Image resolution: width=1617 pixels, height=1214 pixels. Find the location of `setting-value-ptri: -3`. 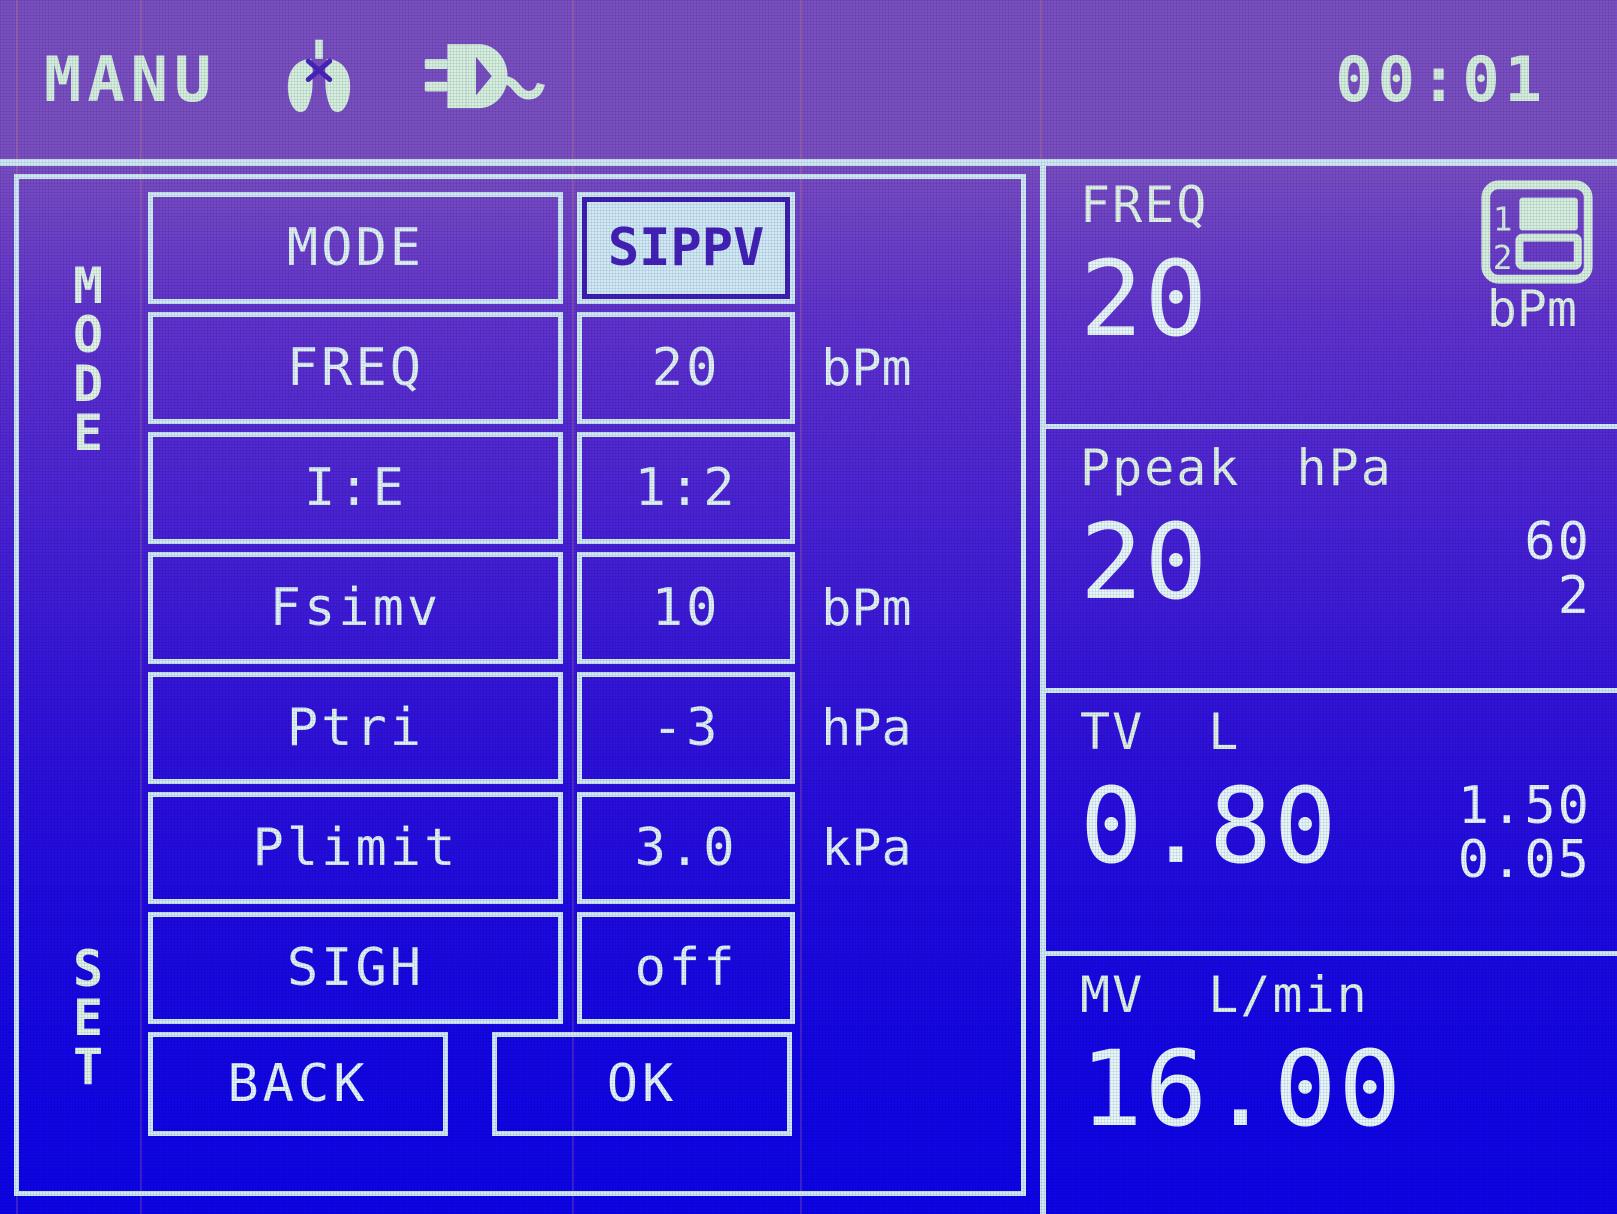

setting-value-ptri: -3 is located at coordinates (686, 728).